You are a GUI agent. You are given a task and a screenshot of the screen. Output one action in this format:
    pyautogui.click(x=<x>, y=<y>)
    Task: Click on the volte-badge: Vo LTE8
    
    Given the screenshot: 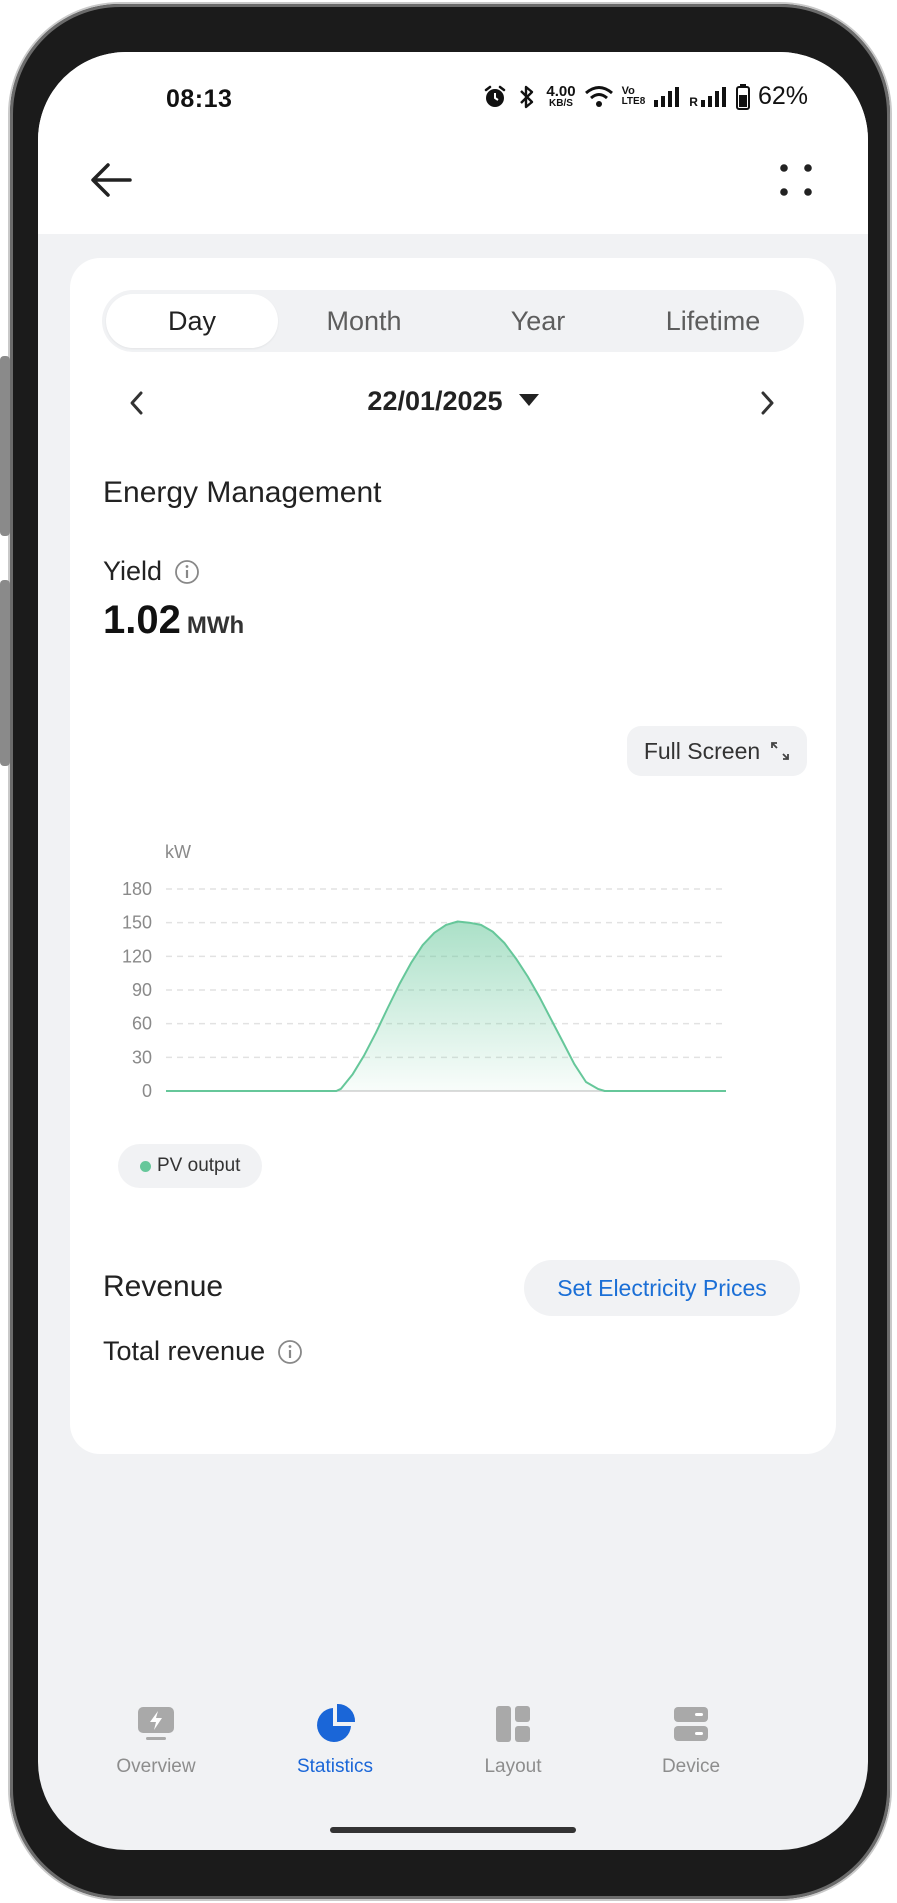 What is the action you would take?
    pyautogui.click(x=634, y=96)
    